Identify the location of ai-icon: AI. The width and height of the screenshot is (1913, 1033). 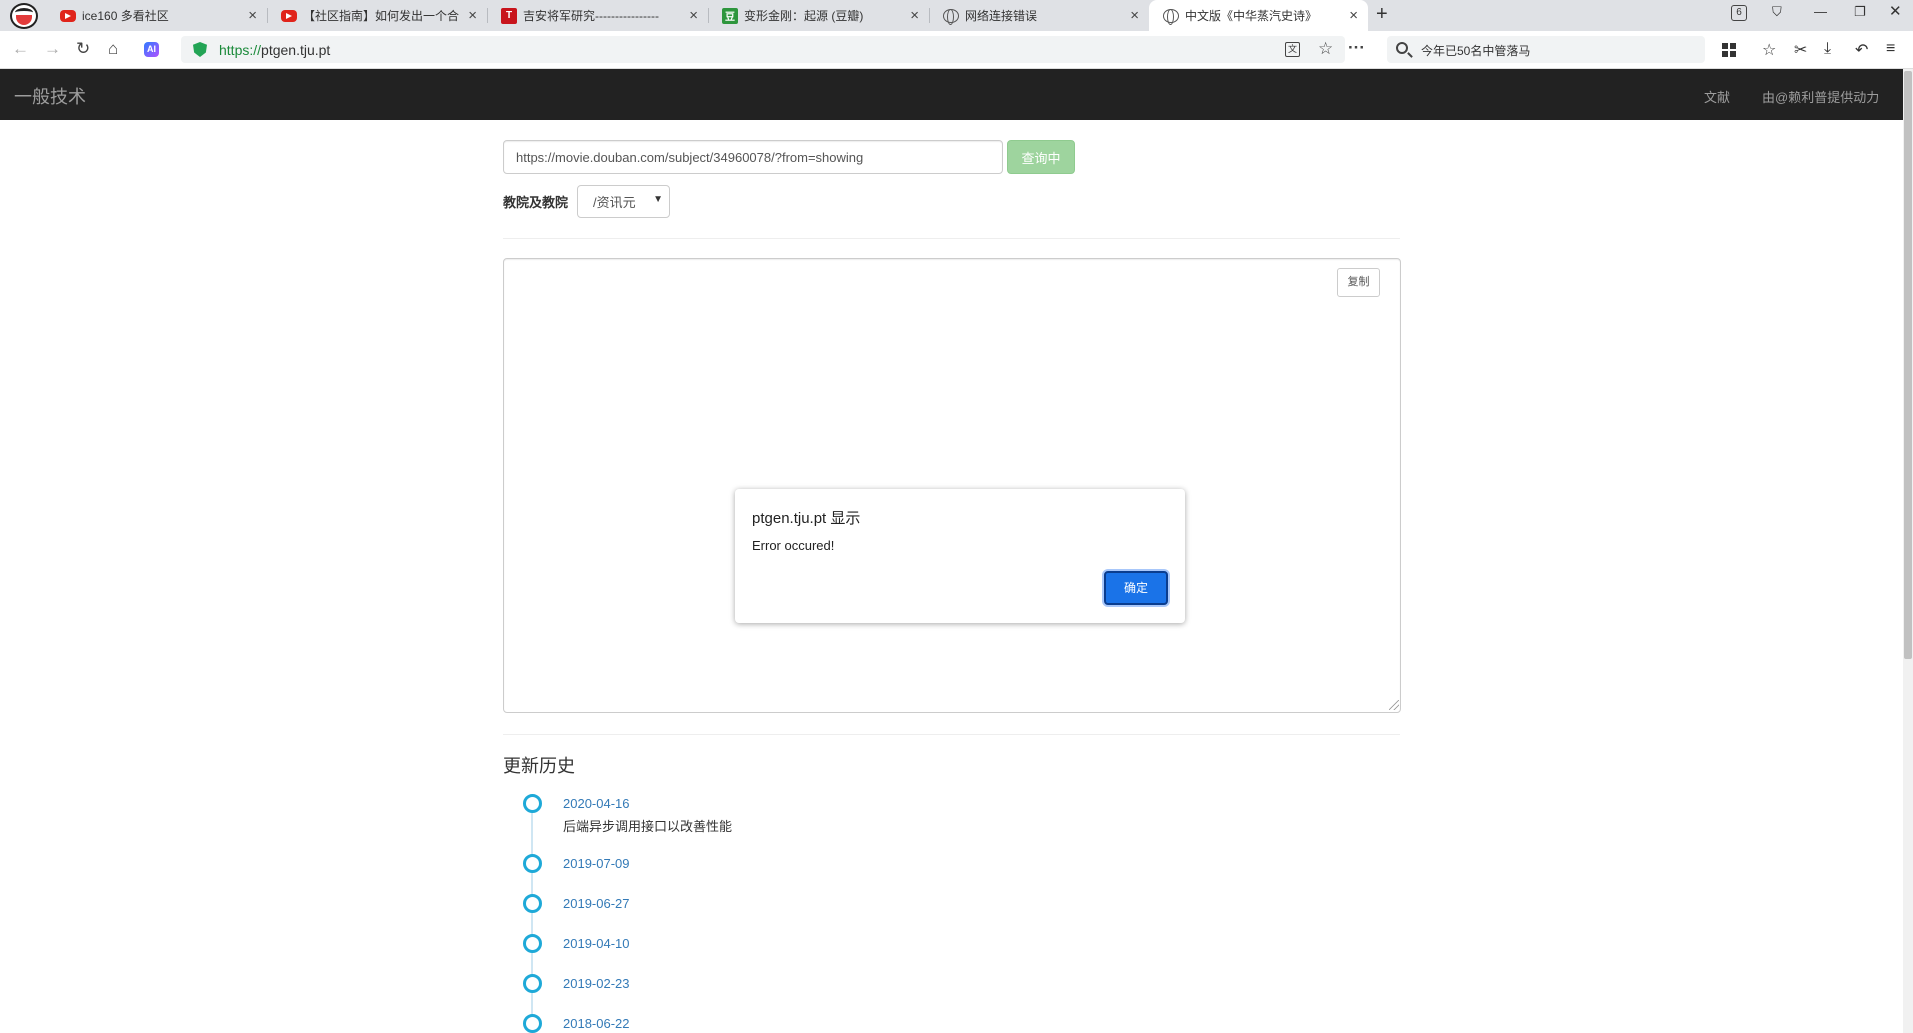
(151, 49).